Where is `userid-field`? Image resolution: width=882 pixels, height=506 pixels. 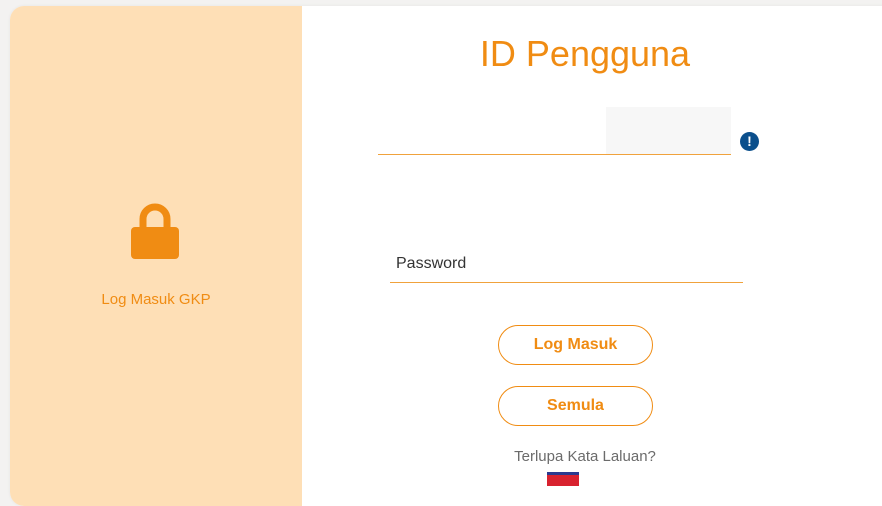
userid-field is located at coordinates (554, 130).